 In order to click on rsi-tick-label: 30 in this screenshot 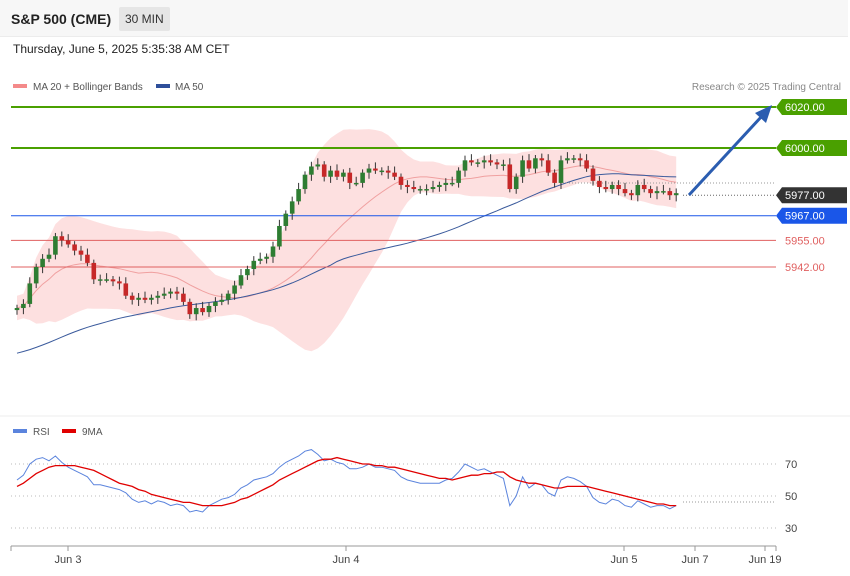, I will do `click(791, 529)`.